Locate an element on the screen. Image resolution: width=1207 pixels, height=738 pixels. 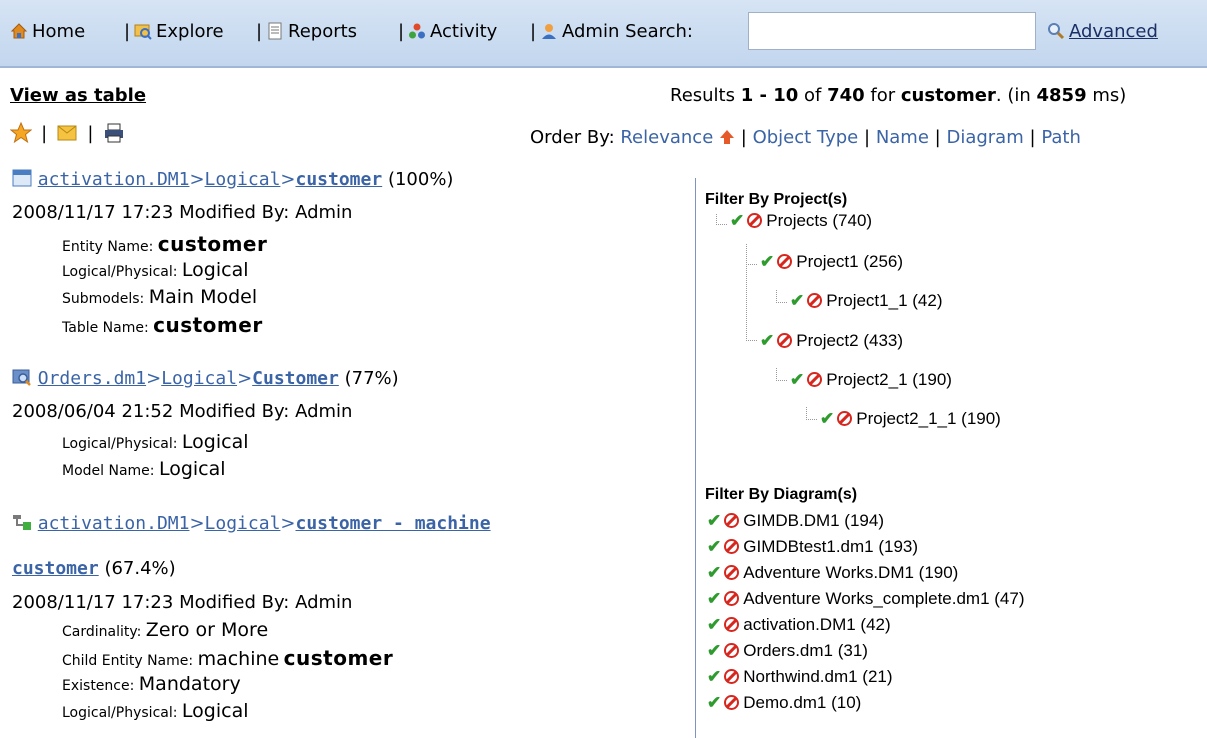
filter-project-item: ✔ Project2_1 (190) is located at coordinates (871, 379).